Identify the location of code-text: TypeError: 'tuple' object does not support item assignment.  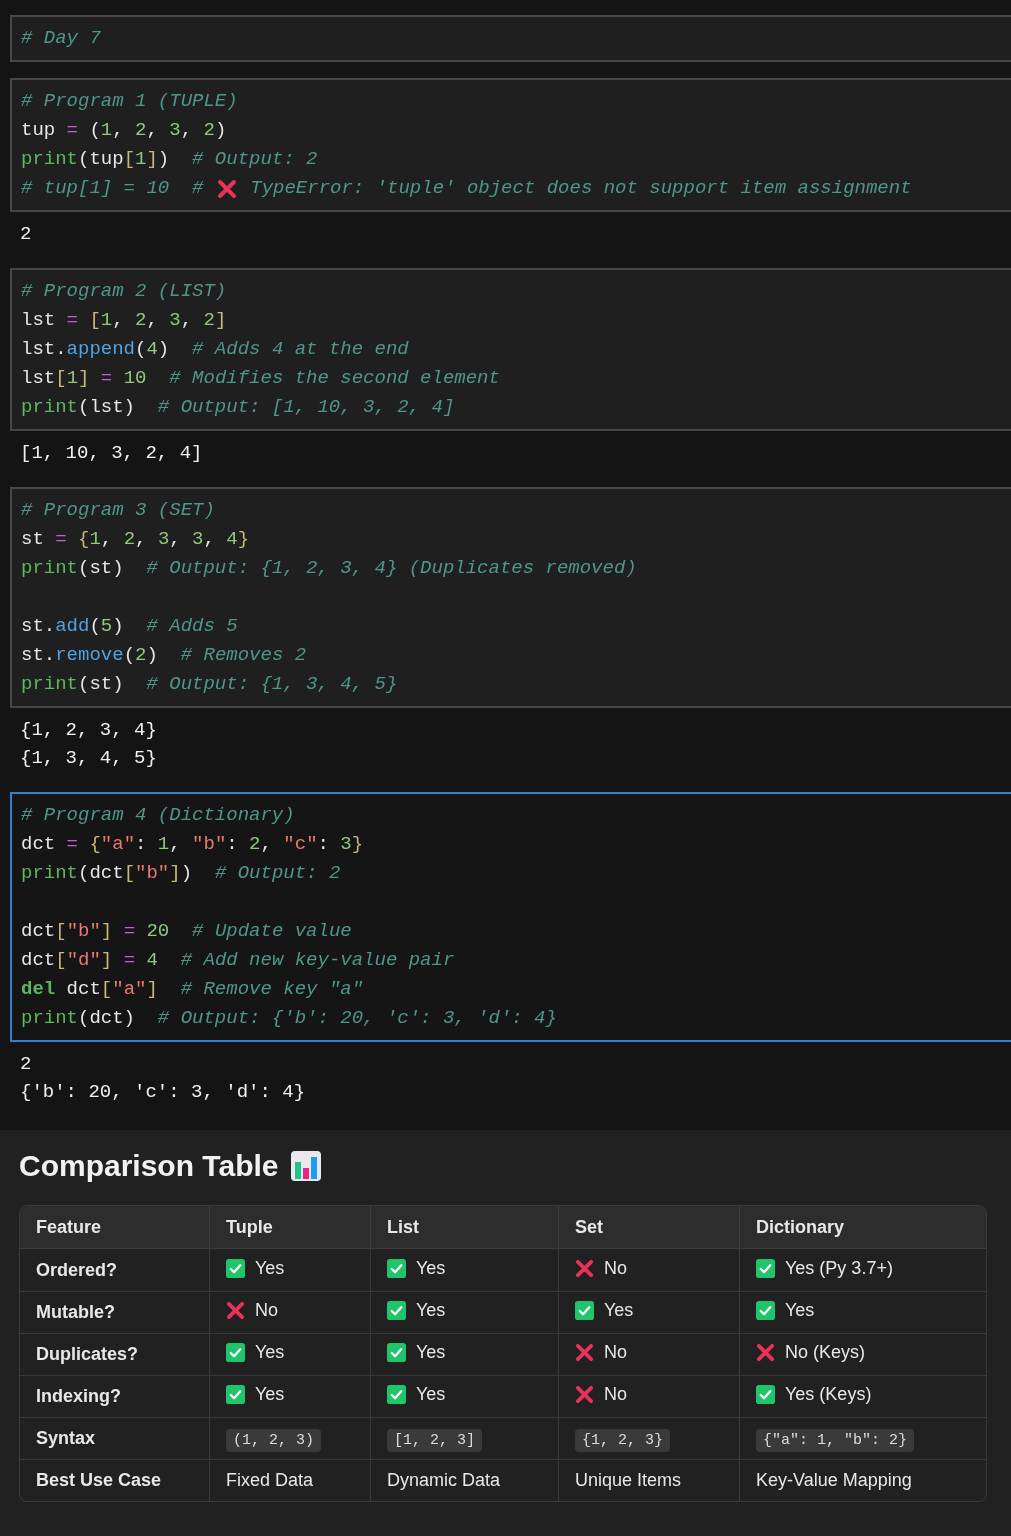
(580, 188).